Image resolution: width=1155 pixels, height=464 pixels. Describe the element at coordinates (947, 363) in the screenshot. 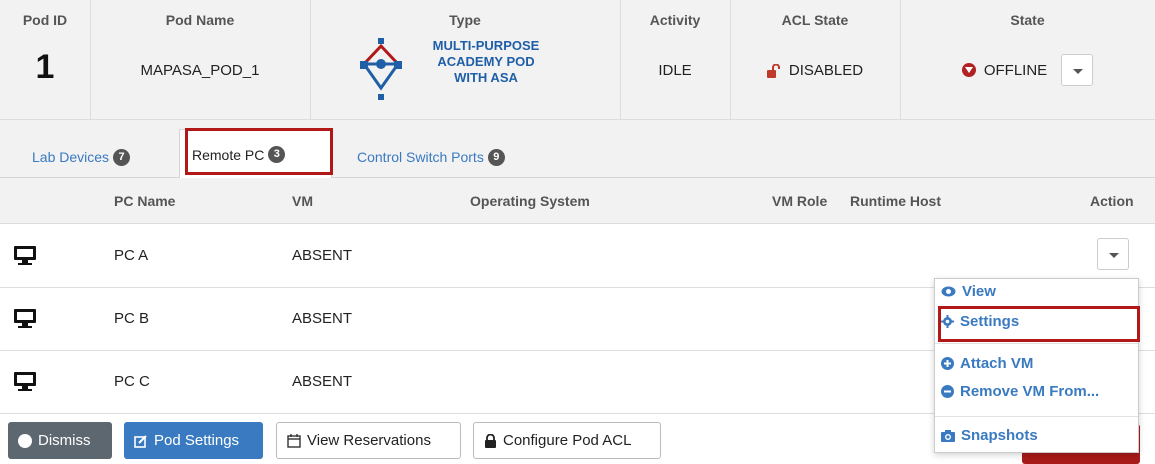

I see `plus-circle-icon` at that location.